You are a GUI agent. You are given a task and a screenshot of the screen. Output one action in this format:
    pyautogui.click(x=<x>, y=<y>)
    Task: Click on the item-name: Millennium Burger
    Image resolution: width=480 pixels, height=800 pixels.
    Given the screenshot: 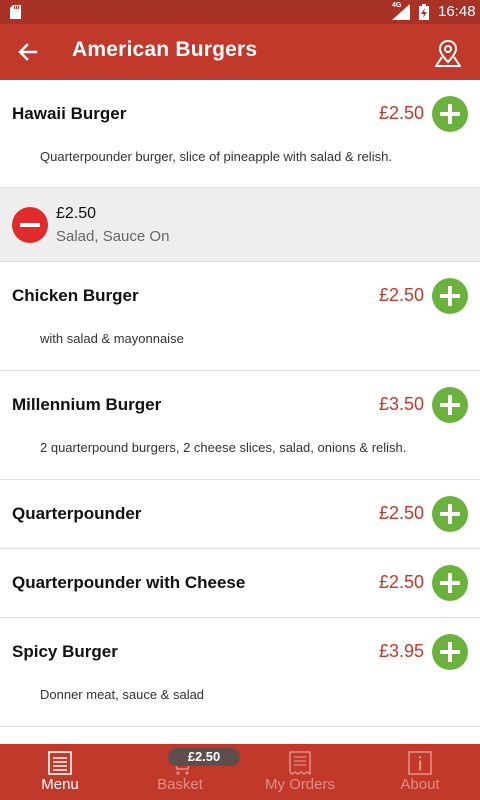 What is the action you would take?
    pyautogui.click(x=87, y=404)
    